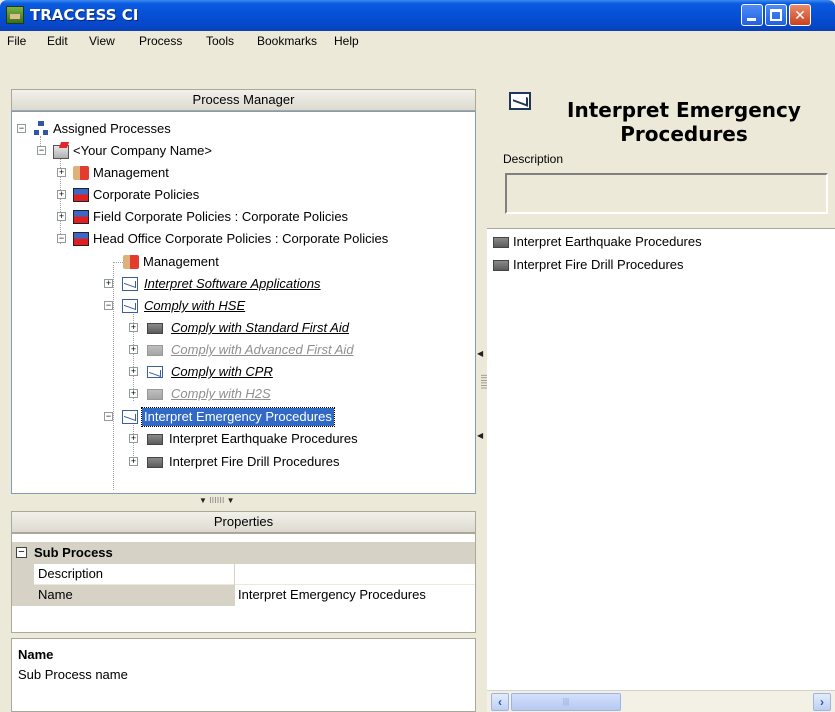 Image resolution: width=835 pixels, height=712 pixels. What do you see at coordinates (195, 305) in the screenshot?
I see `tree-node-label: Comply with HSE` at bounding box center [195, 305].